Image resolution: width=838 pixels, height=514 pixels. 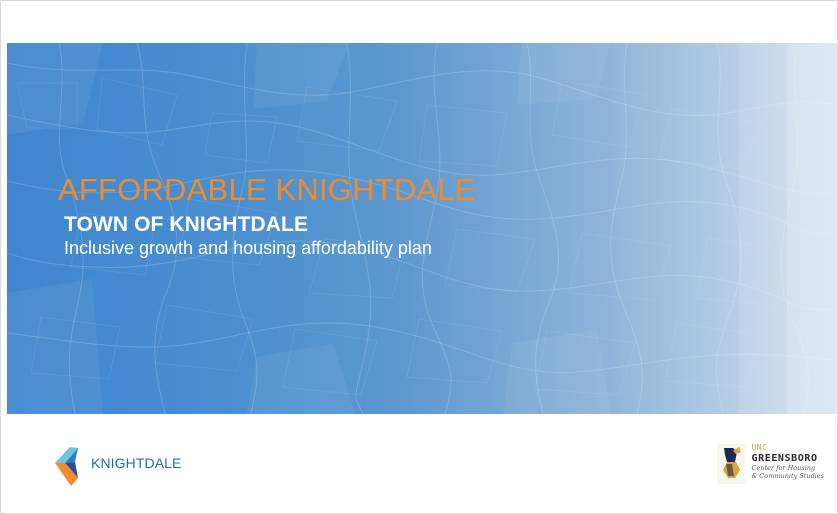 What do you see at coordinates (267, 189) in the screenshot?
I see `slide-title: AFFORDABLE KNIGHTDALE` at bounding box center [267, 189].